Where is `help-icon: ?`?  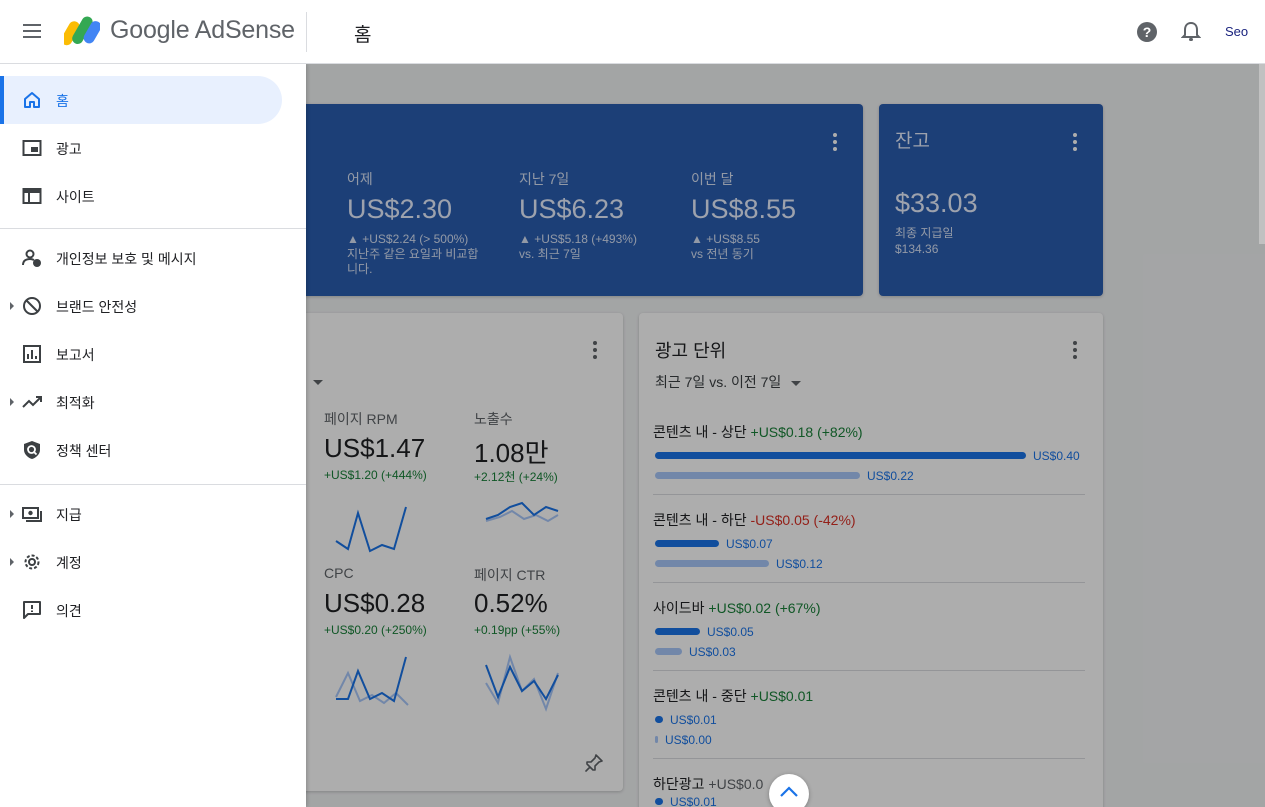
help-icon: ? is located at coordinates (1147, 32).